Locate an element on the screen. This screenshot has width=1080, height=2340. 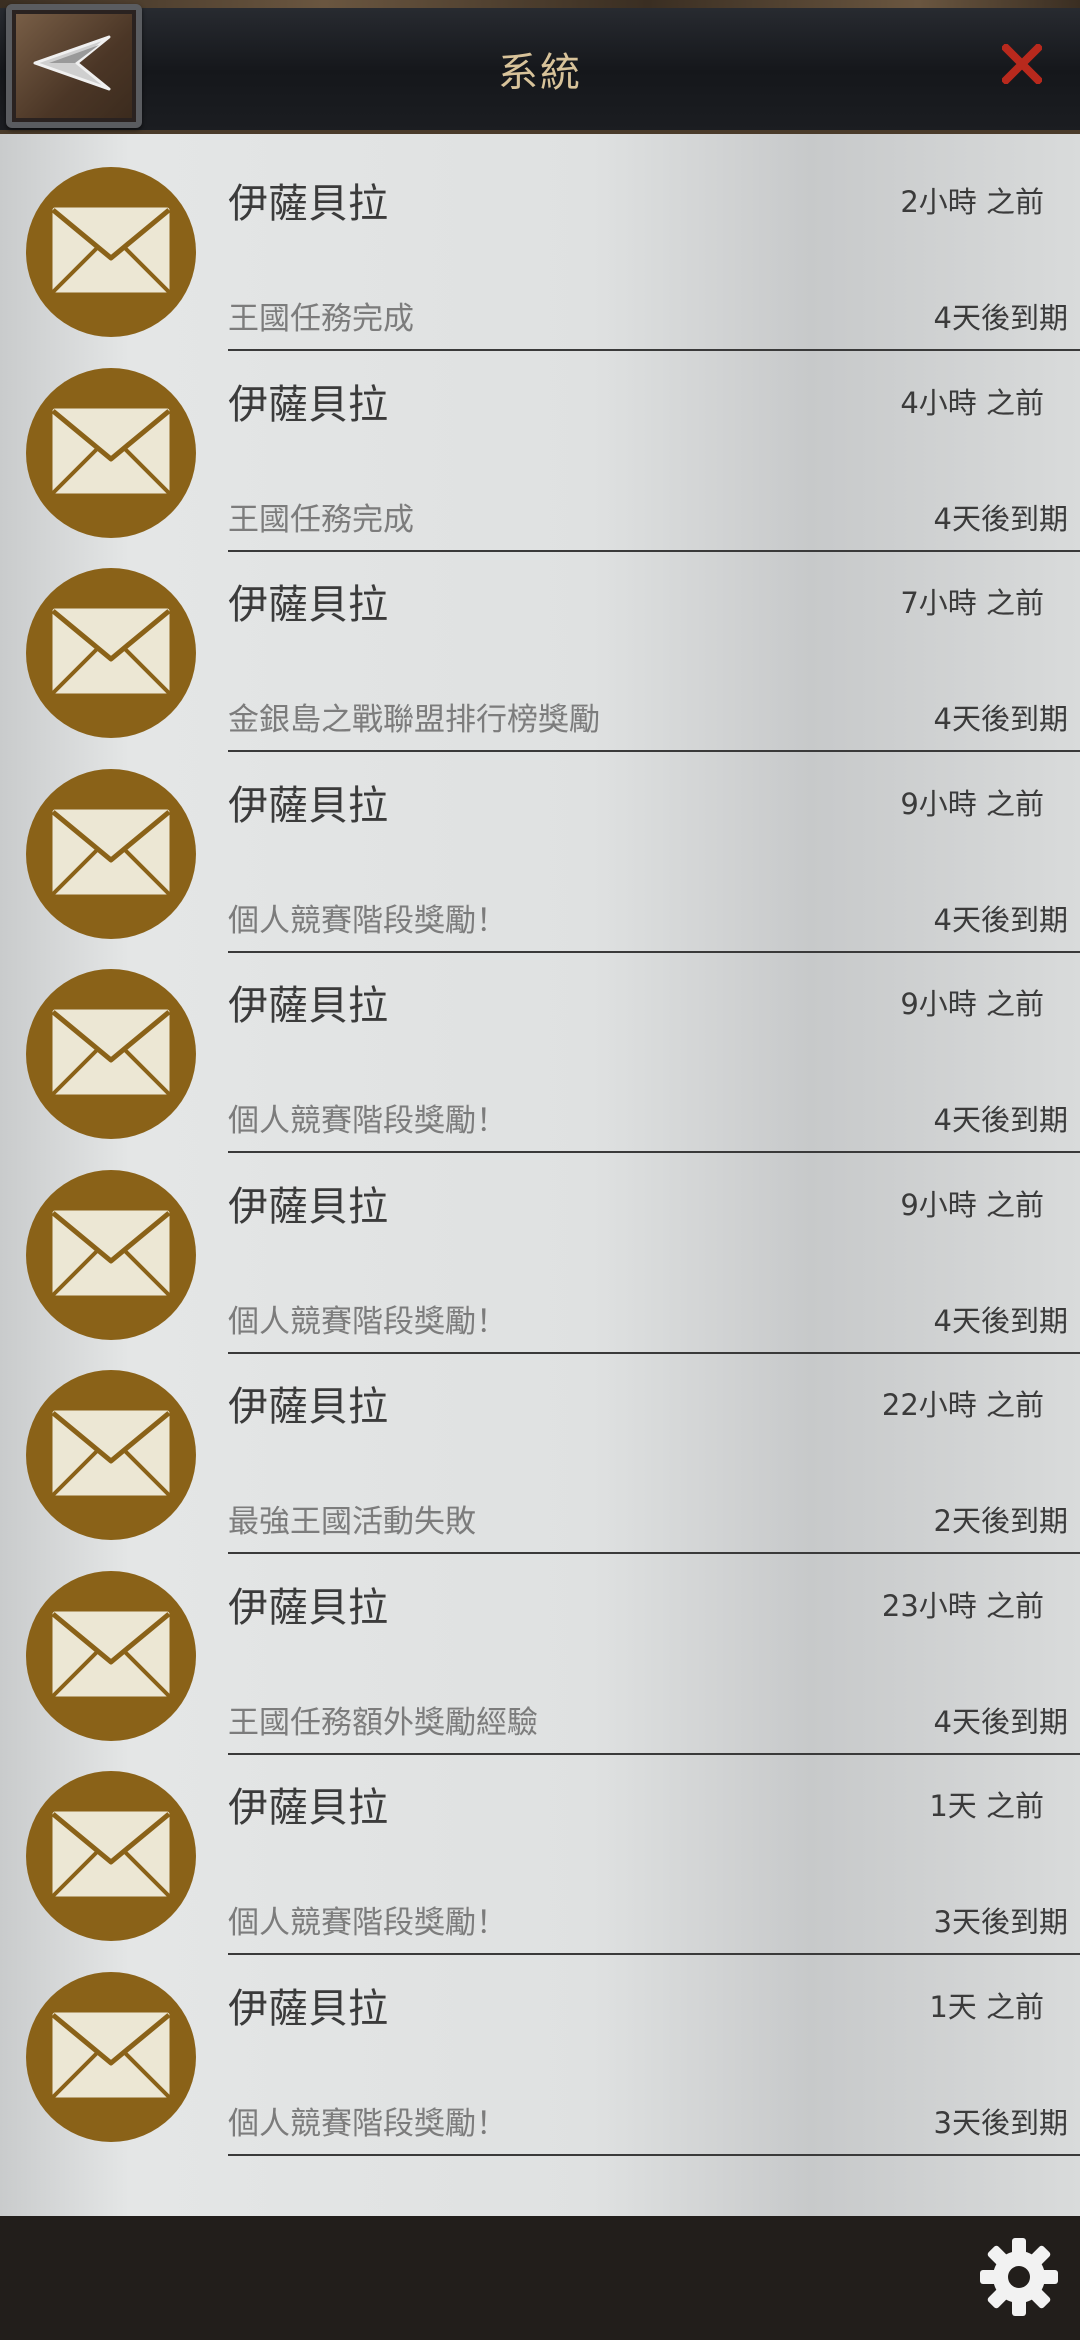
list-item: 伊薩貝拉 2小時 之前王國任務完成 4天後到期 is located at coordinates (540, 251).